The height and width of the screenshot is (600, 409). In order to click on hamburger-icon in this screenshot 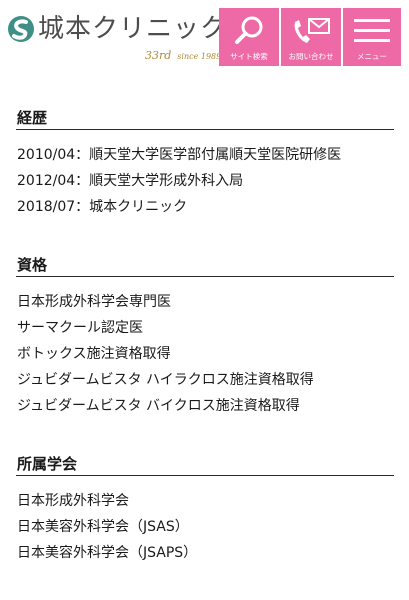, I will do `click(372, 30)`.